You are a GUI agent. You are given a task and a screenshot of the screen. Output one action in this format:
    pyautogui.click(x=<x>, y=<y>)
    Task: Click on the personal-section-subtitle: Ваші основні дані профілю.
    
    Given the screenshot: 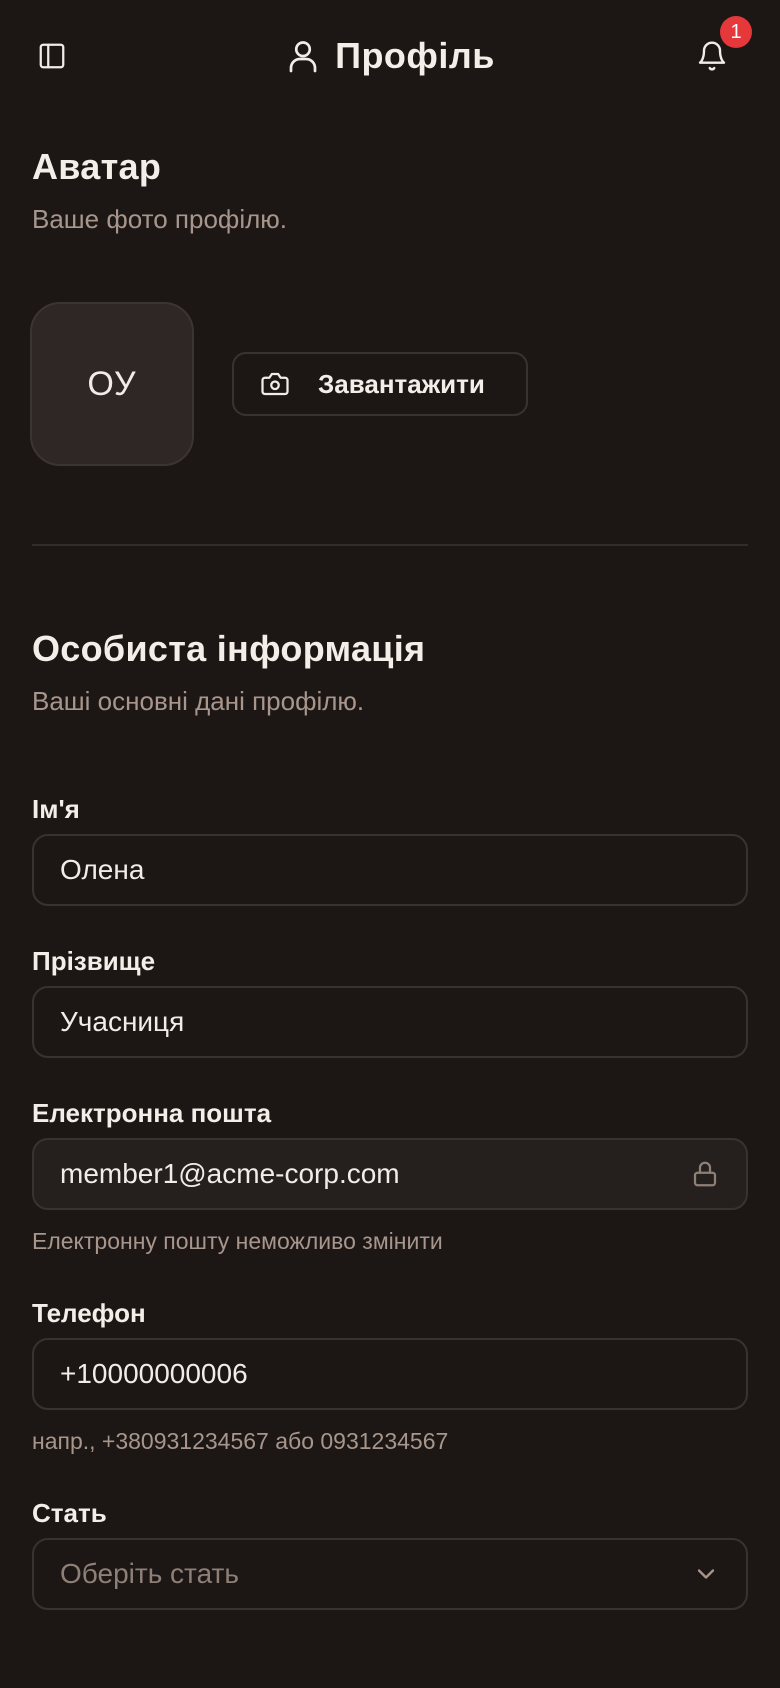 What is the action you would take?
    pyautogui.click(x=198, y=701)
    